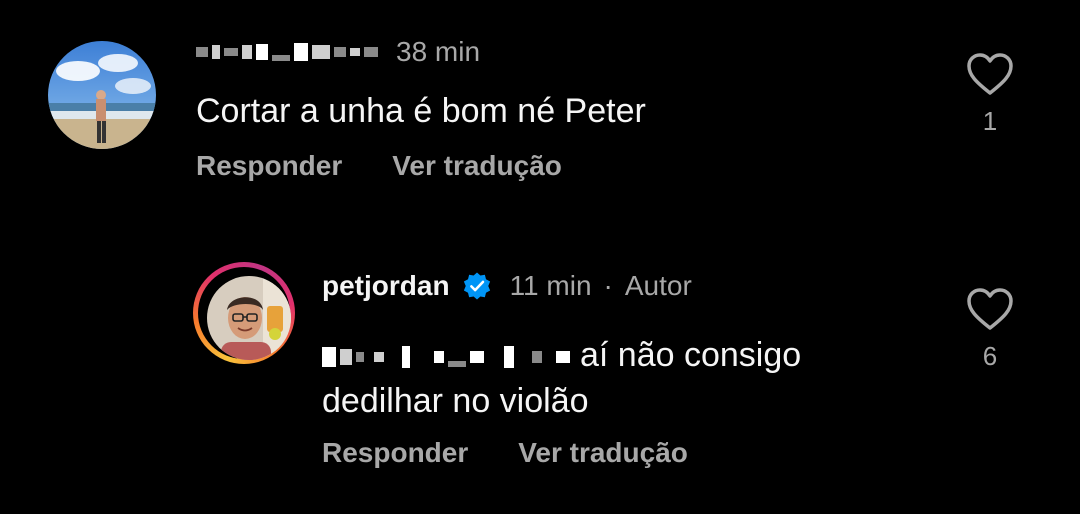 Image resolution: width=1080 pixels, height=514 pixels. I want to click on like-count: 6, so click(990, 356).